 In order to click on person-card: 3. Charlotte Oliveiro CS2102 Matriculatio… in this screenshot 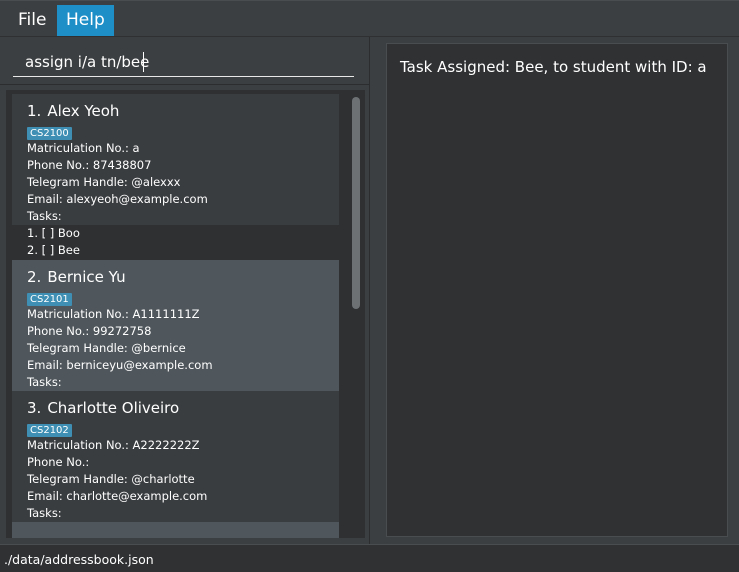, I will do `click(175, 456)`.